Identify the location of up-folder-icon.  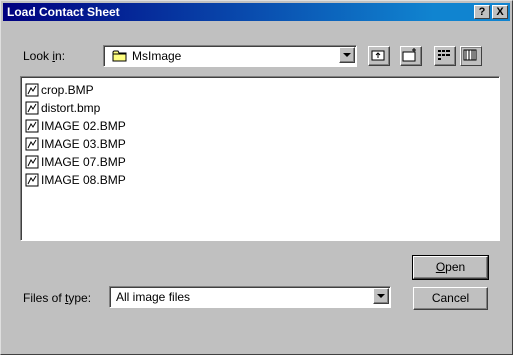
(378, 55).